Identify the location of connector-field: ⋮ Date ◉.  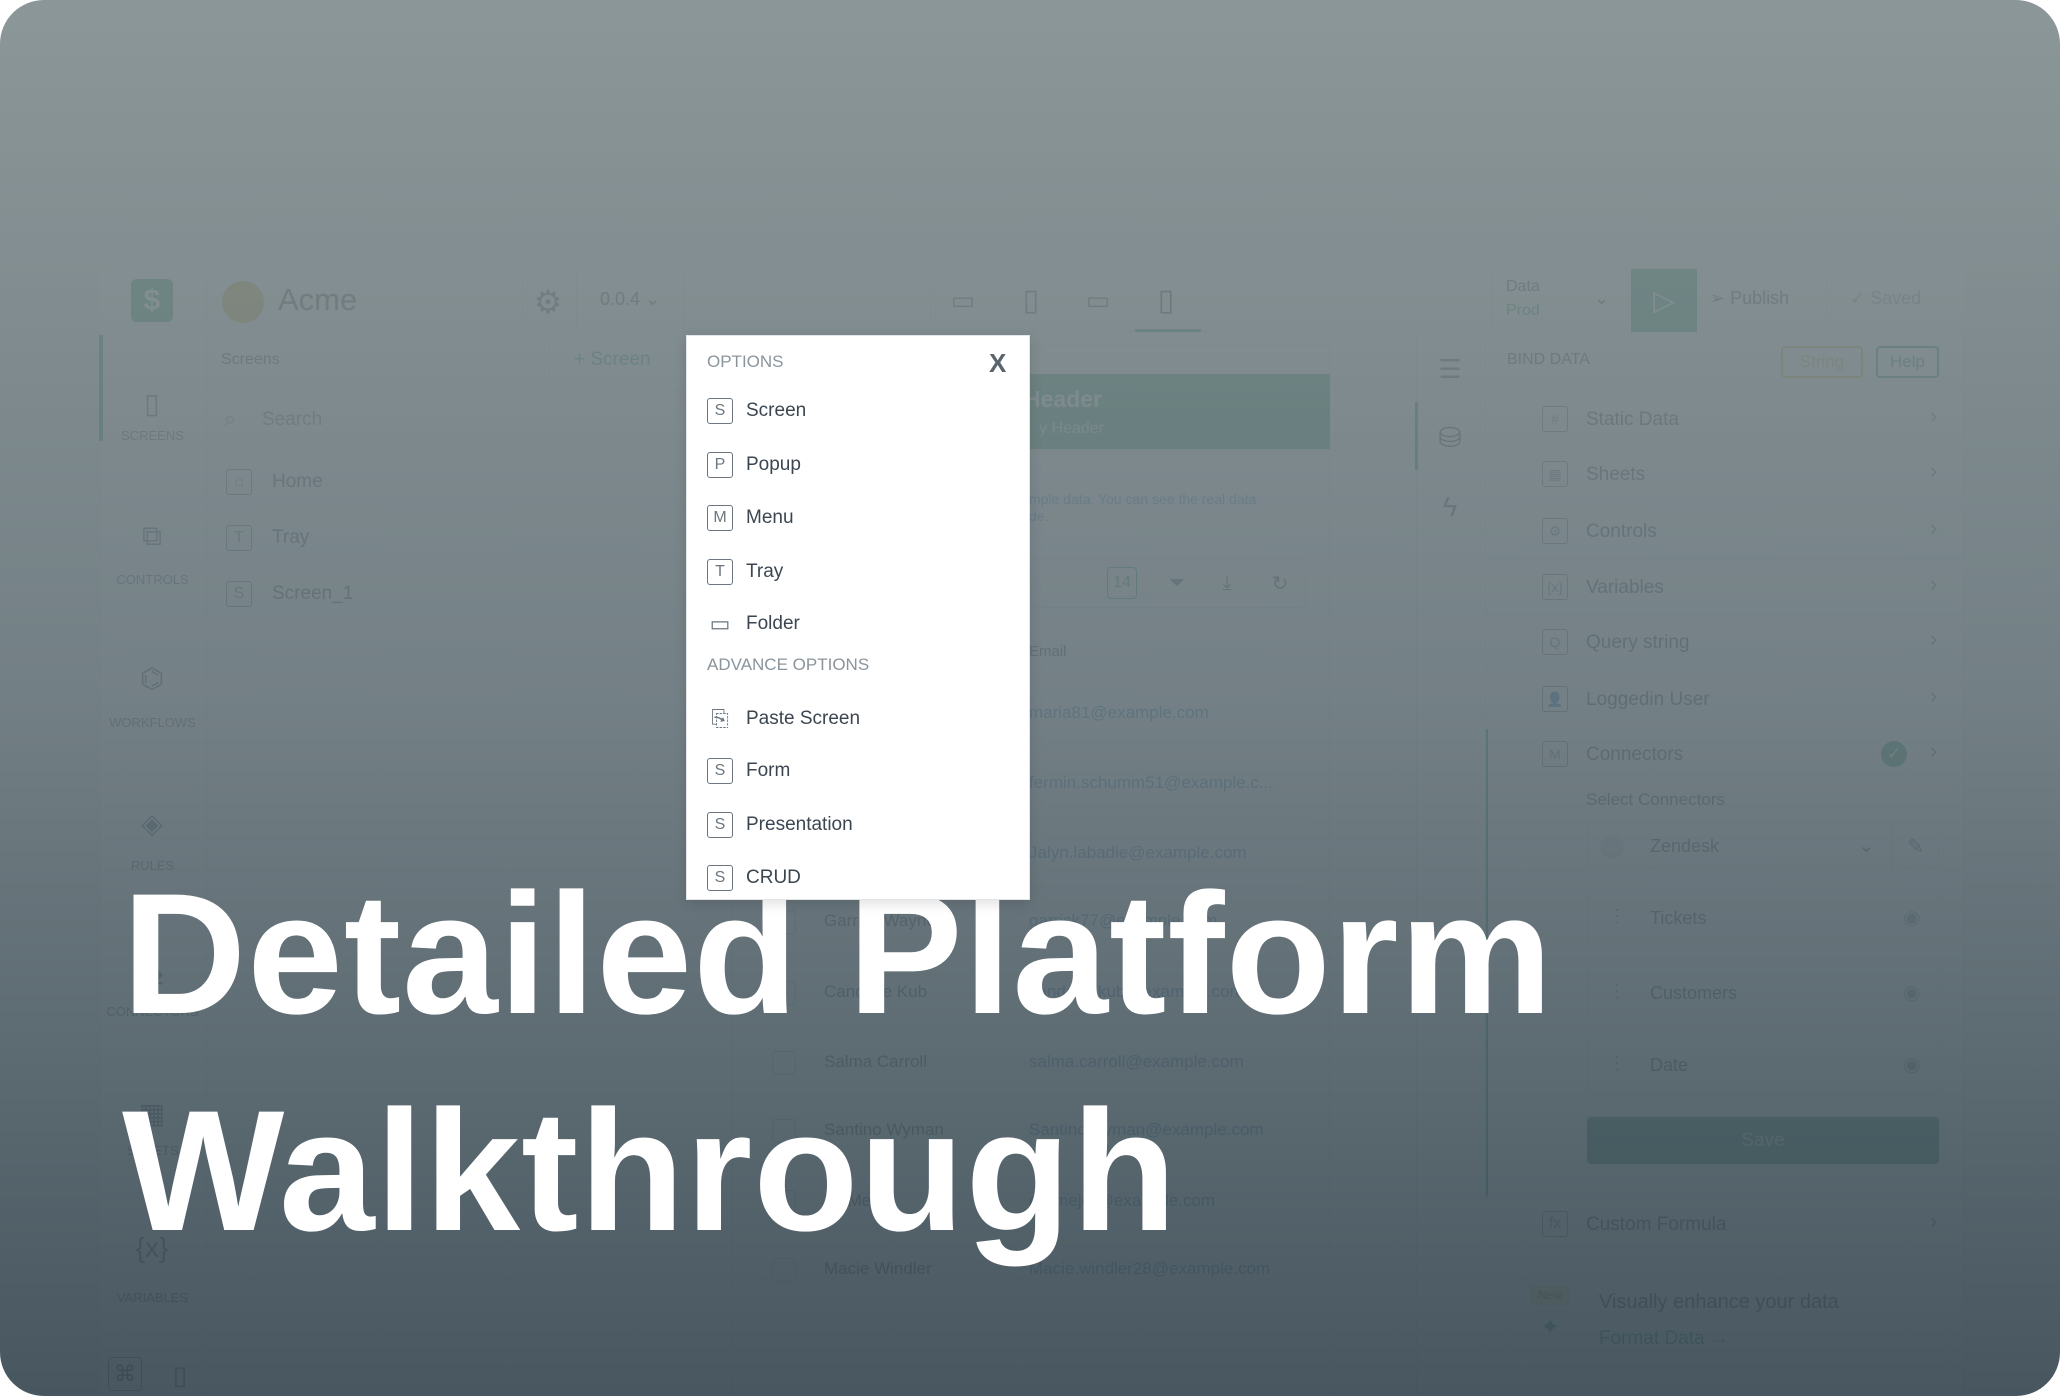
(1763, 1065).